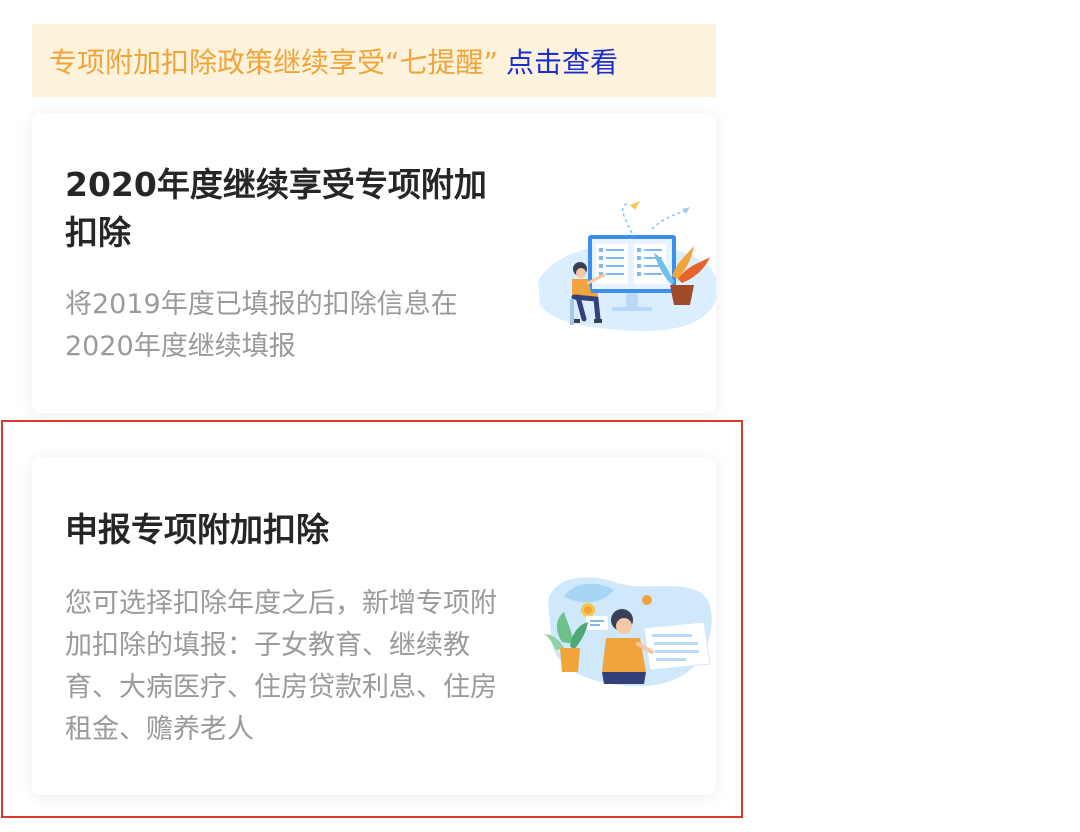  Describe the element at coordinates (197, 529) in the screenshot. I see `card-title: 申报专项附加扣除` at that location.